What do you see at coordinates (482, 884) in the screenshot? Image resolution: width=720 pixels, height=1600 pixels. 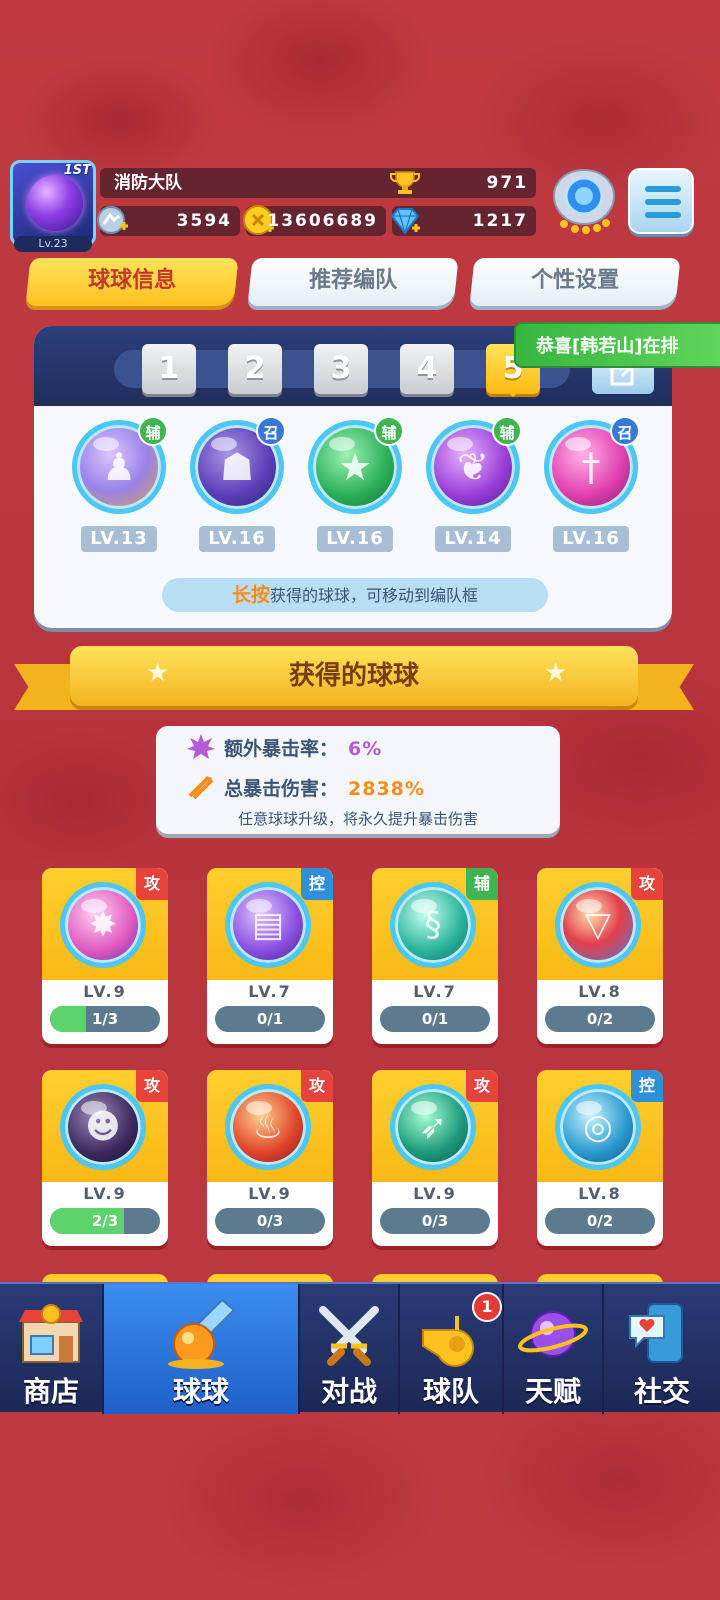 I see `card-role-tag: 辅` at bounding box center [482, 884].